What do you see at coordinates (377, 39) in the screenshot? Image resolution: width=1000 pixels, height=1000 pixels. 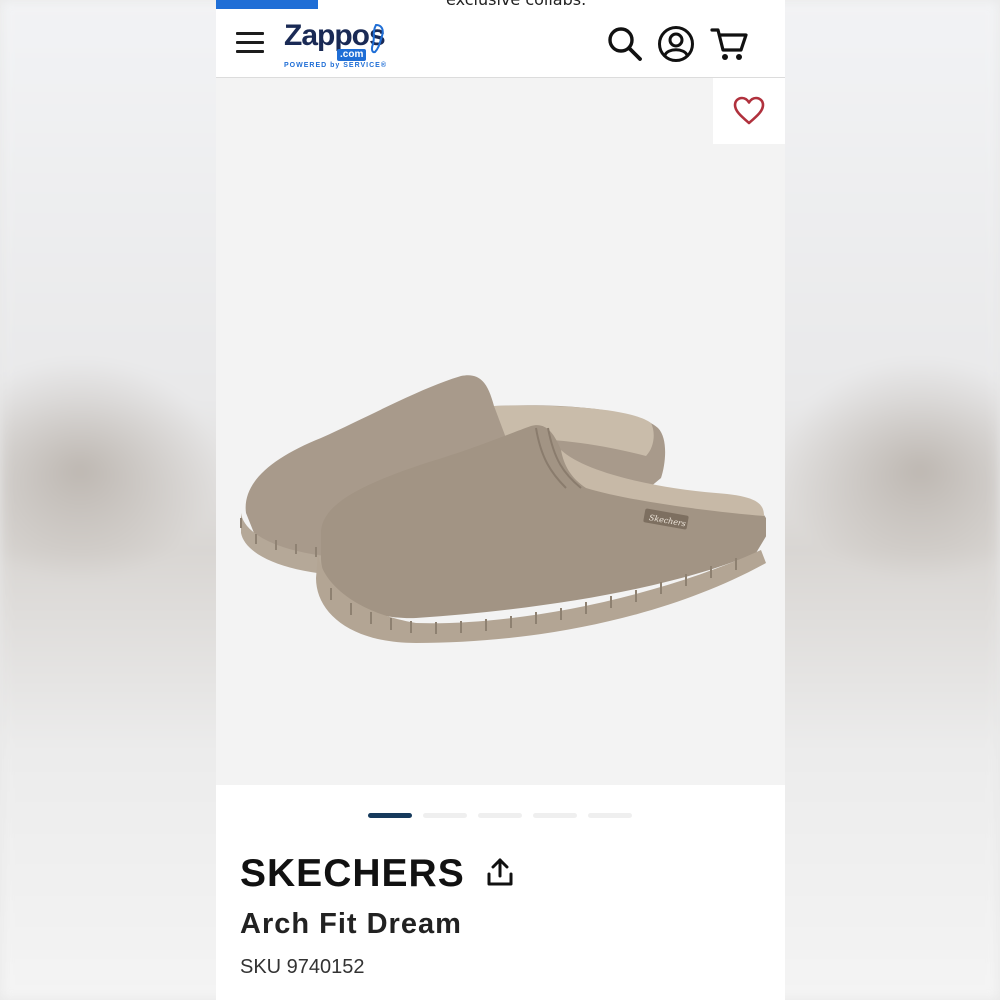 I see `logo-shoe-icon` at bounding box center [377, 39].